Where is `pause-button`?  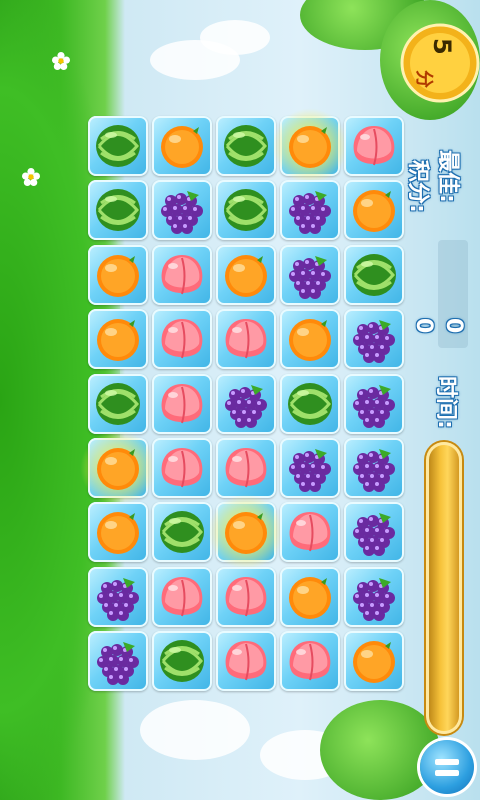
pause-button is located at coordinates (447, 767).